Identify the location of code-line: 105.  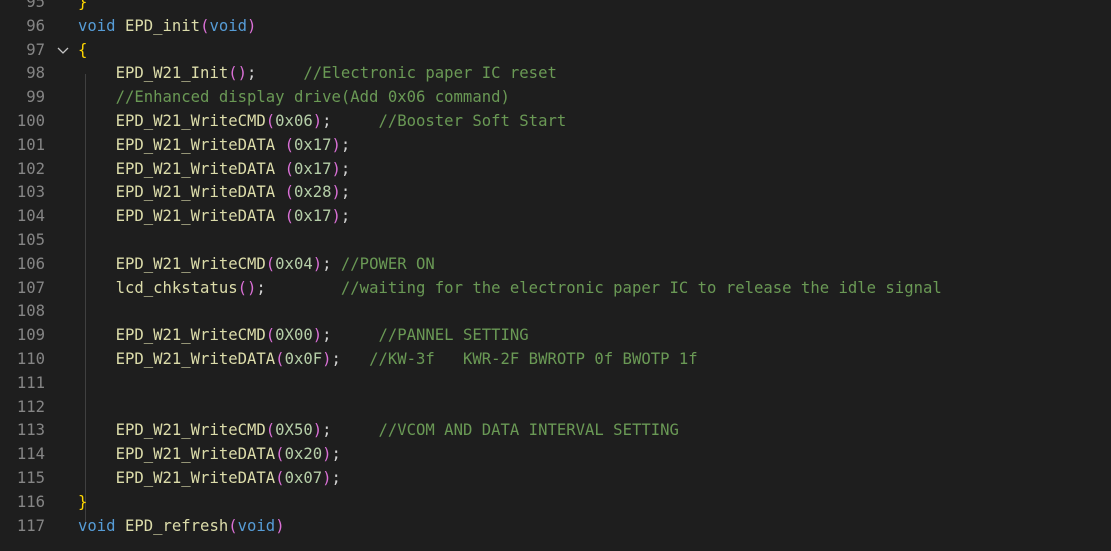
(555, 241).